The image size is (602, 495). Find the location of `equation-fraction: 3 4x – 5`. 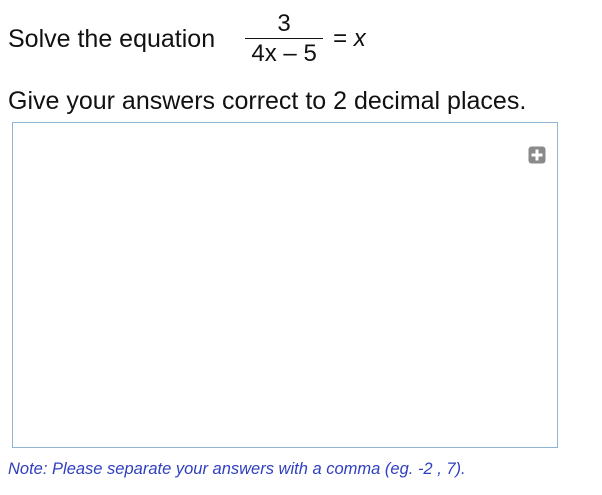

equation-fraction: 3 4x – 5 is located at coordinates (284, 38).